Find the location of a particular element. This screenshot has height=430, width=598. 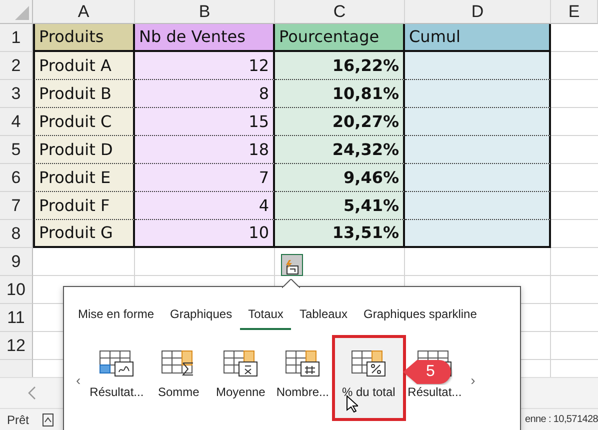

table-cell: 24,32% is located at coordinates (340, 150).